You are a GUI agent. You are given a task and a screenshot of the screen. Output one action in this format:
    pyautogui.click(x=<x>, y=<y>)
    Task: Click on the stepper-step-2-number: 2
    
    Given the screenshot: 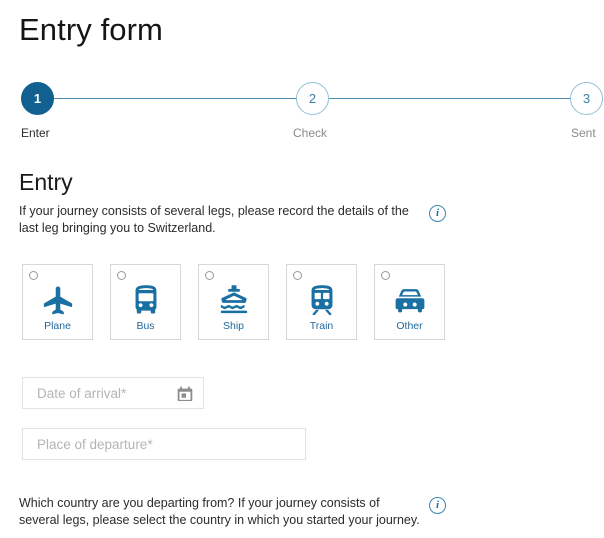 What is the action you would take?
    pyautogui.click(x=312, y=98)
    